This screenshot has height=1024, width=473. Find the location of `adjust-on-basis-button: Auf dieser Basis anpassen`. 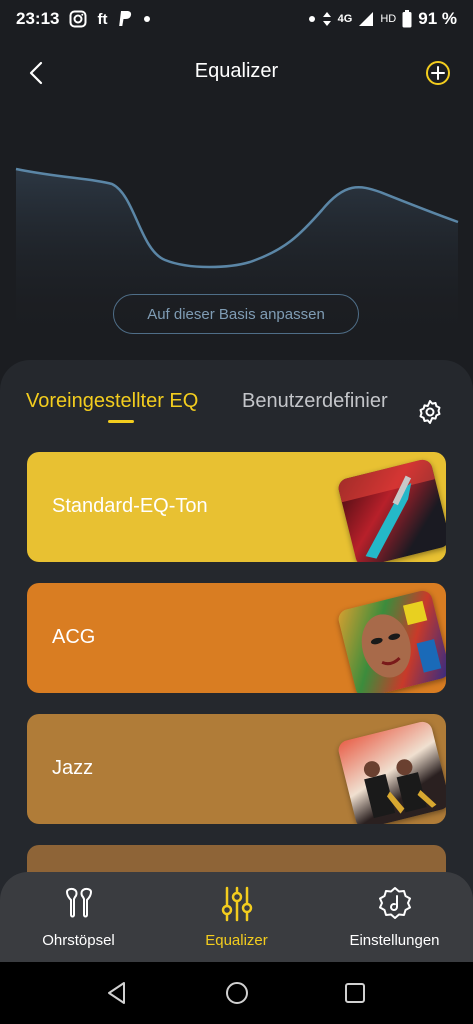

adjust-on-basis-button: Auf dieser Basis anpassen is located at coordinates (236, 314).